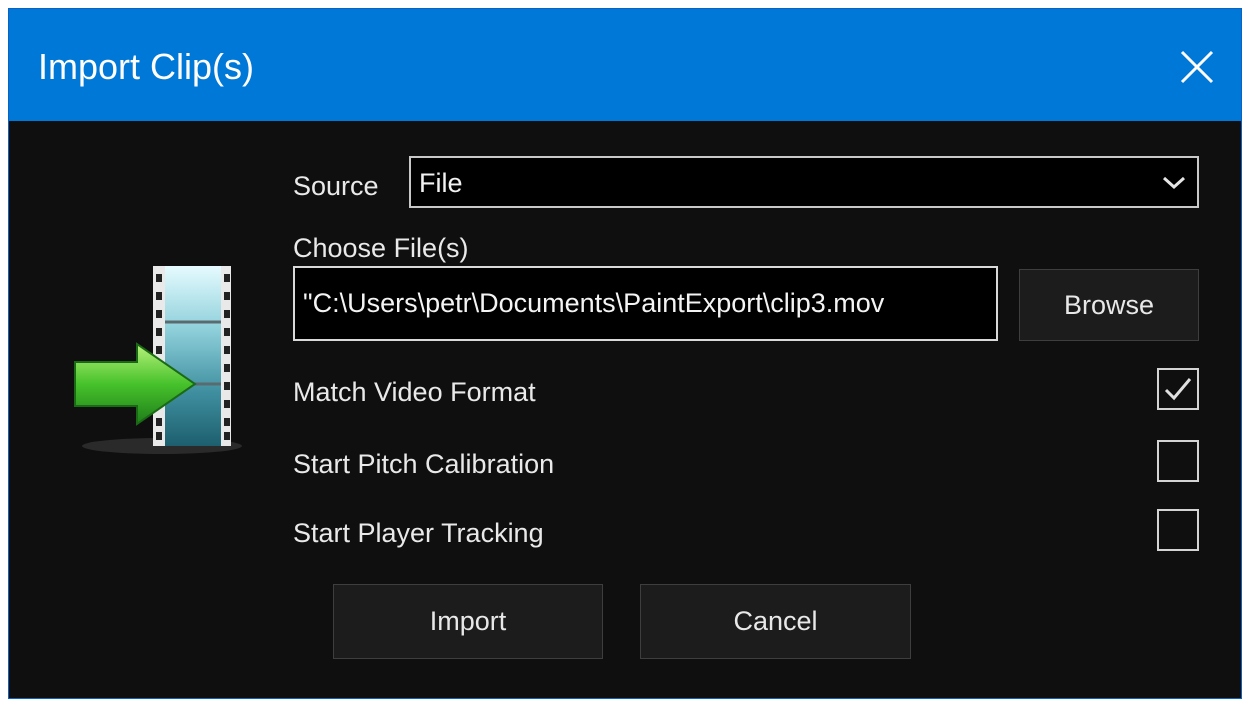  Describe the element at coordinates (414, 392) in the screenshot. I see `option-label-match-video-format: Match Video Format` at that location.